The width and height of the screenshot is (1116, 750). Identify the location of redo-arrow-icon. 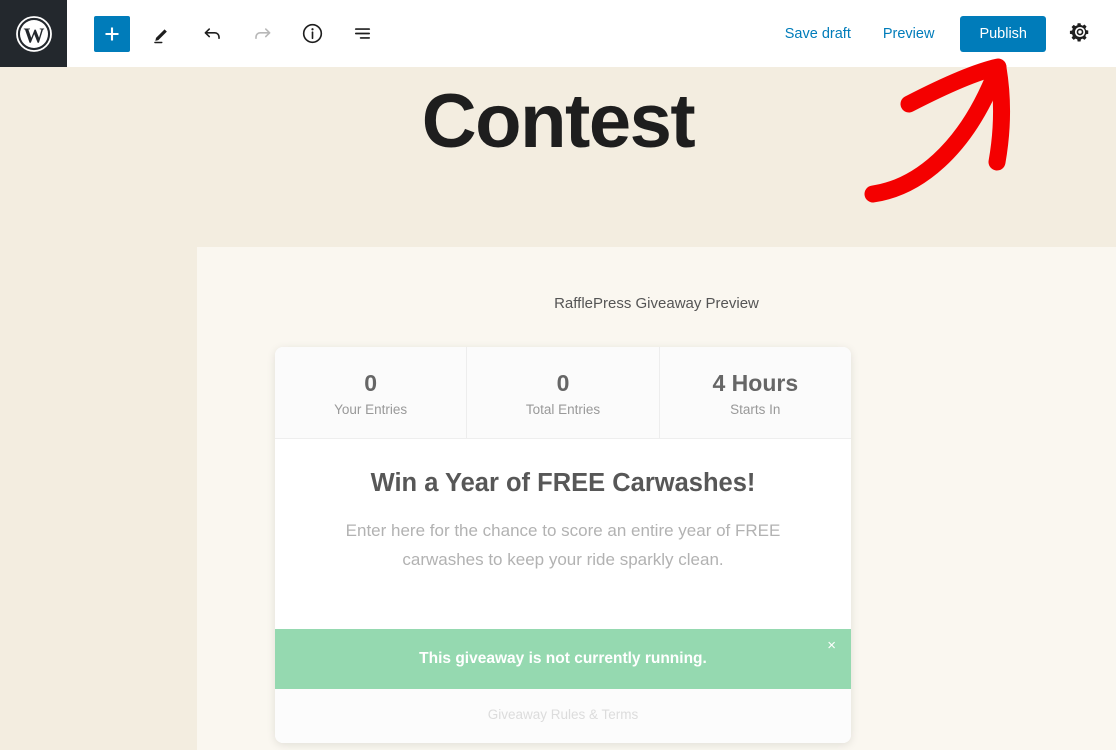
(262, 33).